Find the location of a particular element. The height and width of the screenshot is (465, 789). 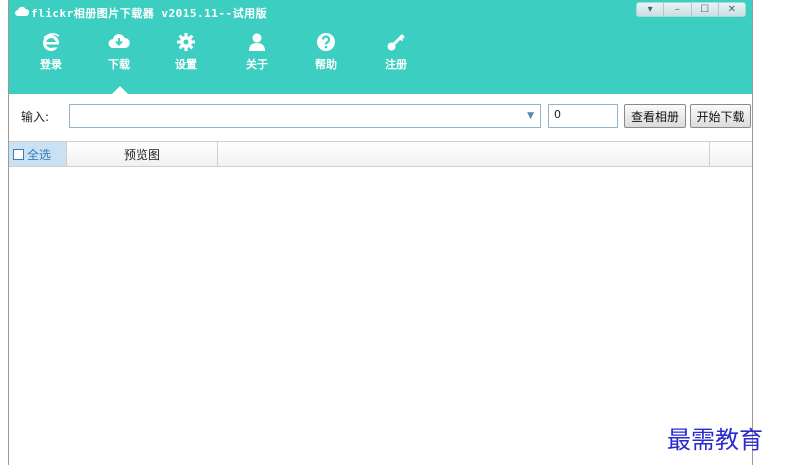

toolbar-download-button: 下载 is located at coordinates (119, 55).